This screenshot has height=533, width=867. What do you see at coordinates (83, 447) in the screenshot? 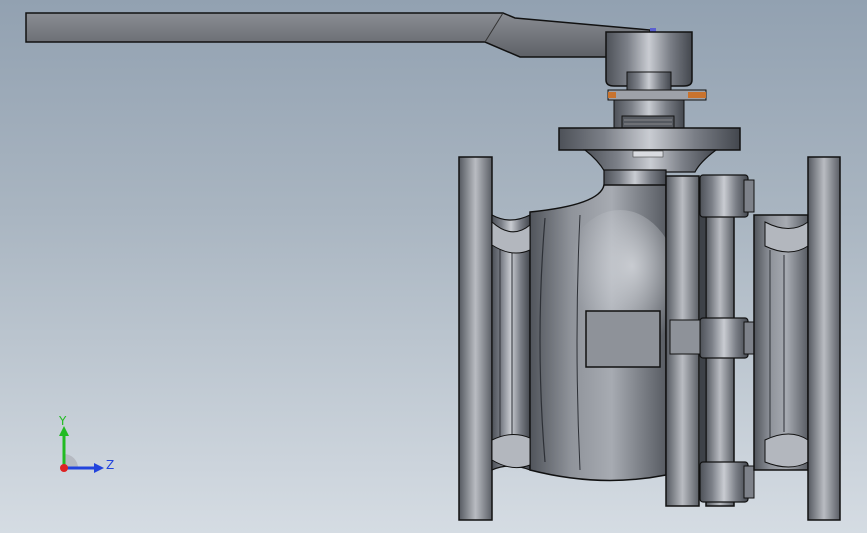
I see `orientation-triad: Y Z` at bounding box center [83, 447].